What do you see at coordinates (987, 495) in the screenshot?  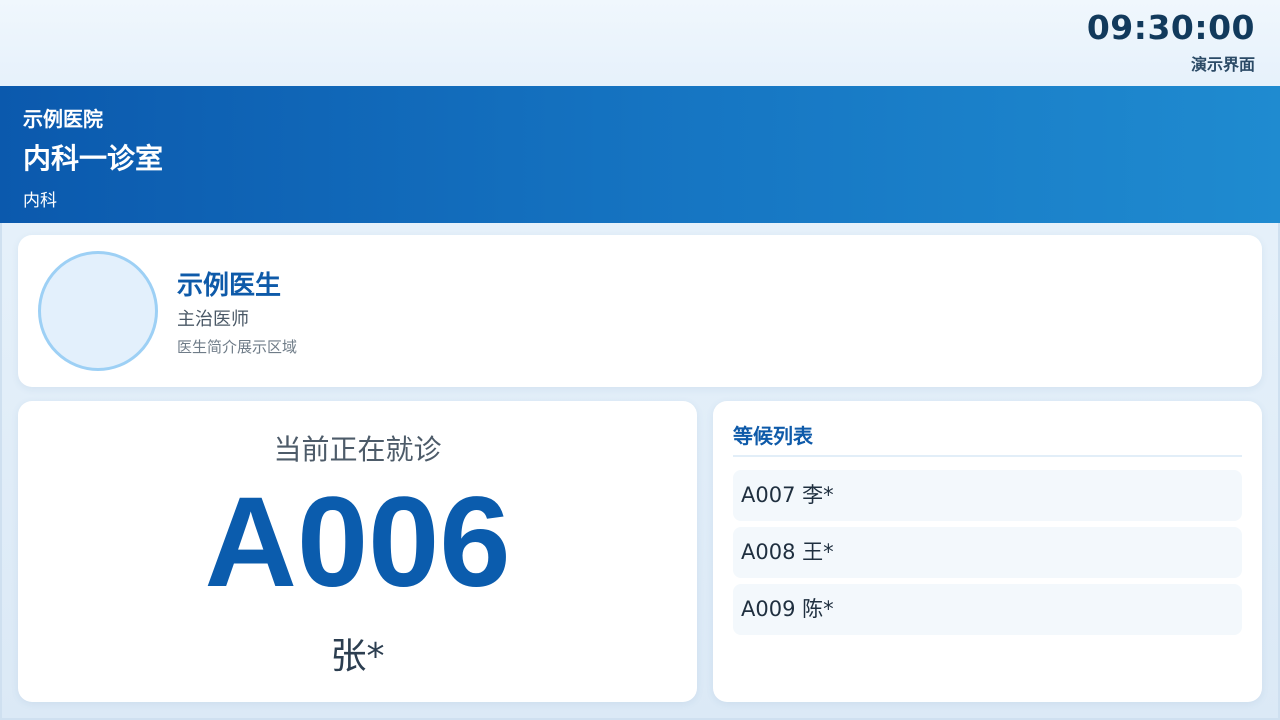 I see `waiting-item: A007 李*` at bounding box center [987, 495].